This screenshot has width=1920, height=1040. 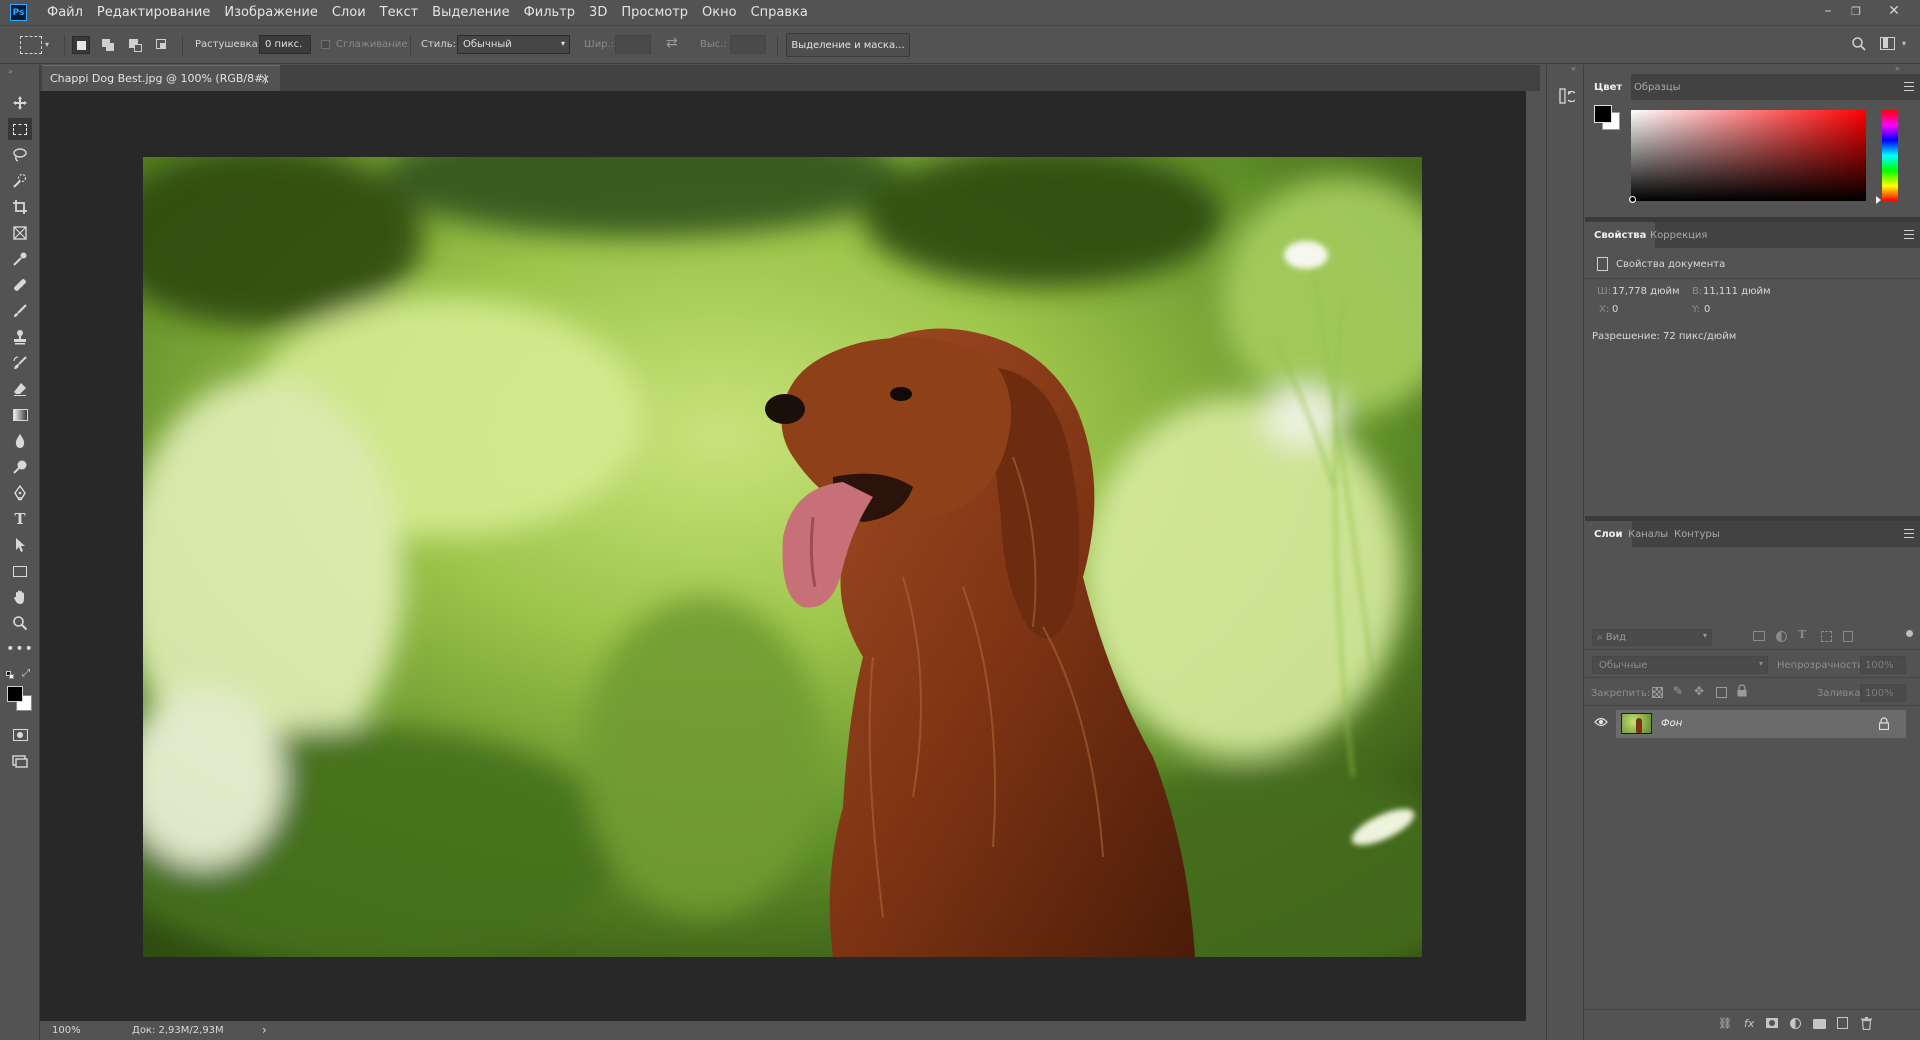 What do you see at coordinates (20, 519) in the screenshot?
I see `type-tool-icon: T` at bounding box center [20, 519].